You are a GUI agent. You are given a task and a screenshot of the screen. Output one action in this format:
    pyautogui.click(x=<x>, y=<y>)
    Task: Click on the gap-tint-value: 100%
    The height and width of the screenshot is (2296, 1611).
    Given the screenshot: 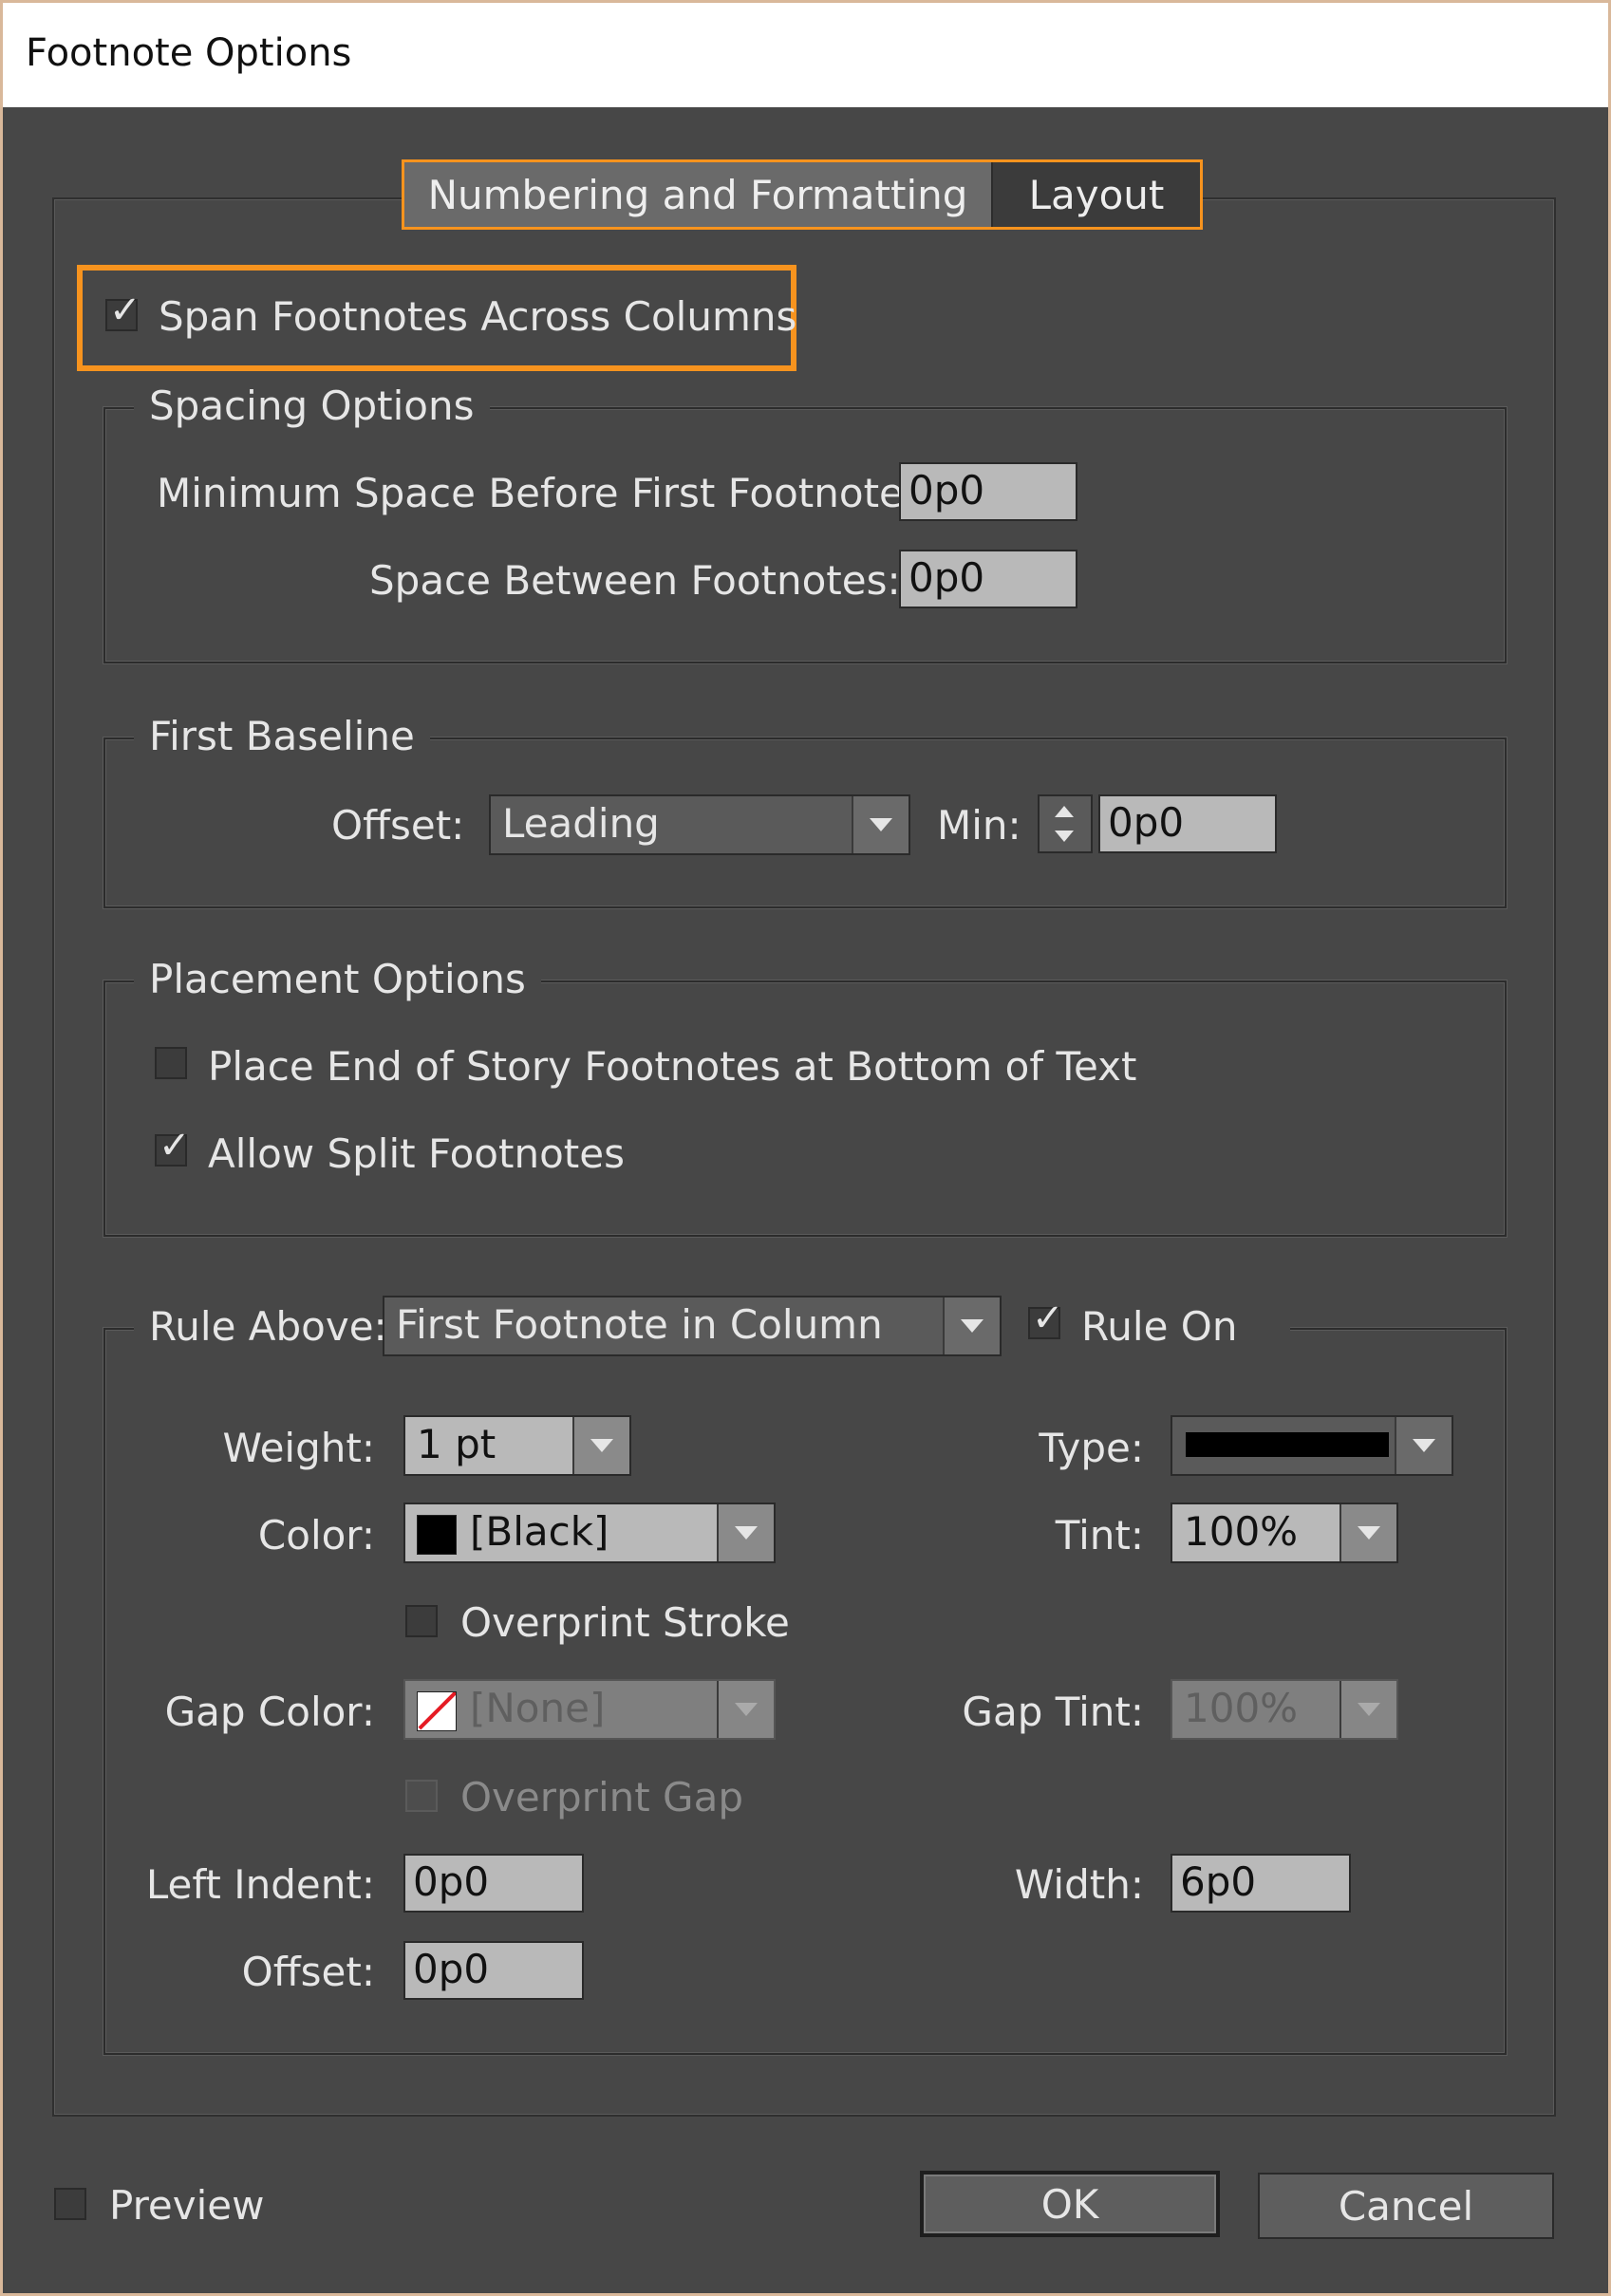 What is the action you would take?
    pyautogui.click(x=1241, y=1708)
    